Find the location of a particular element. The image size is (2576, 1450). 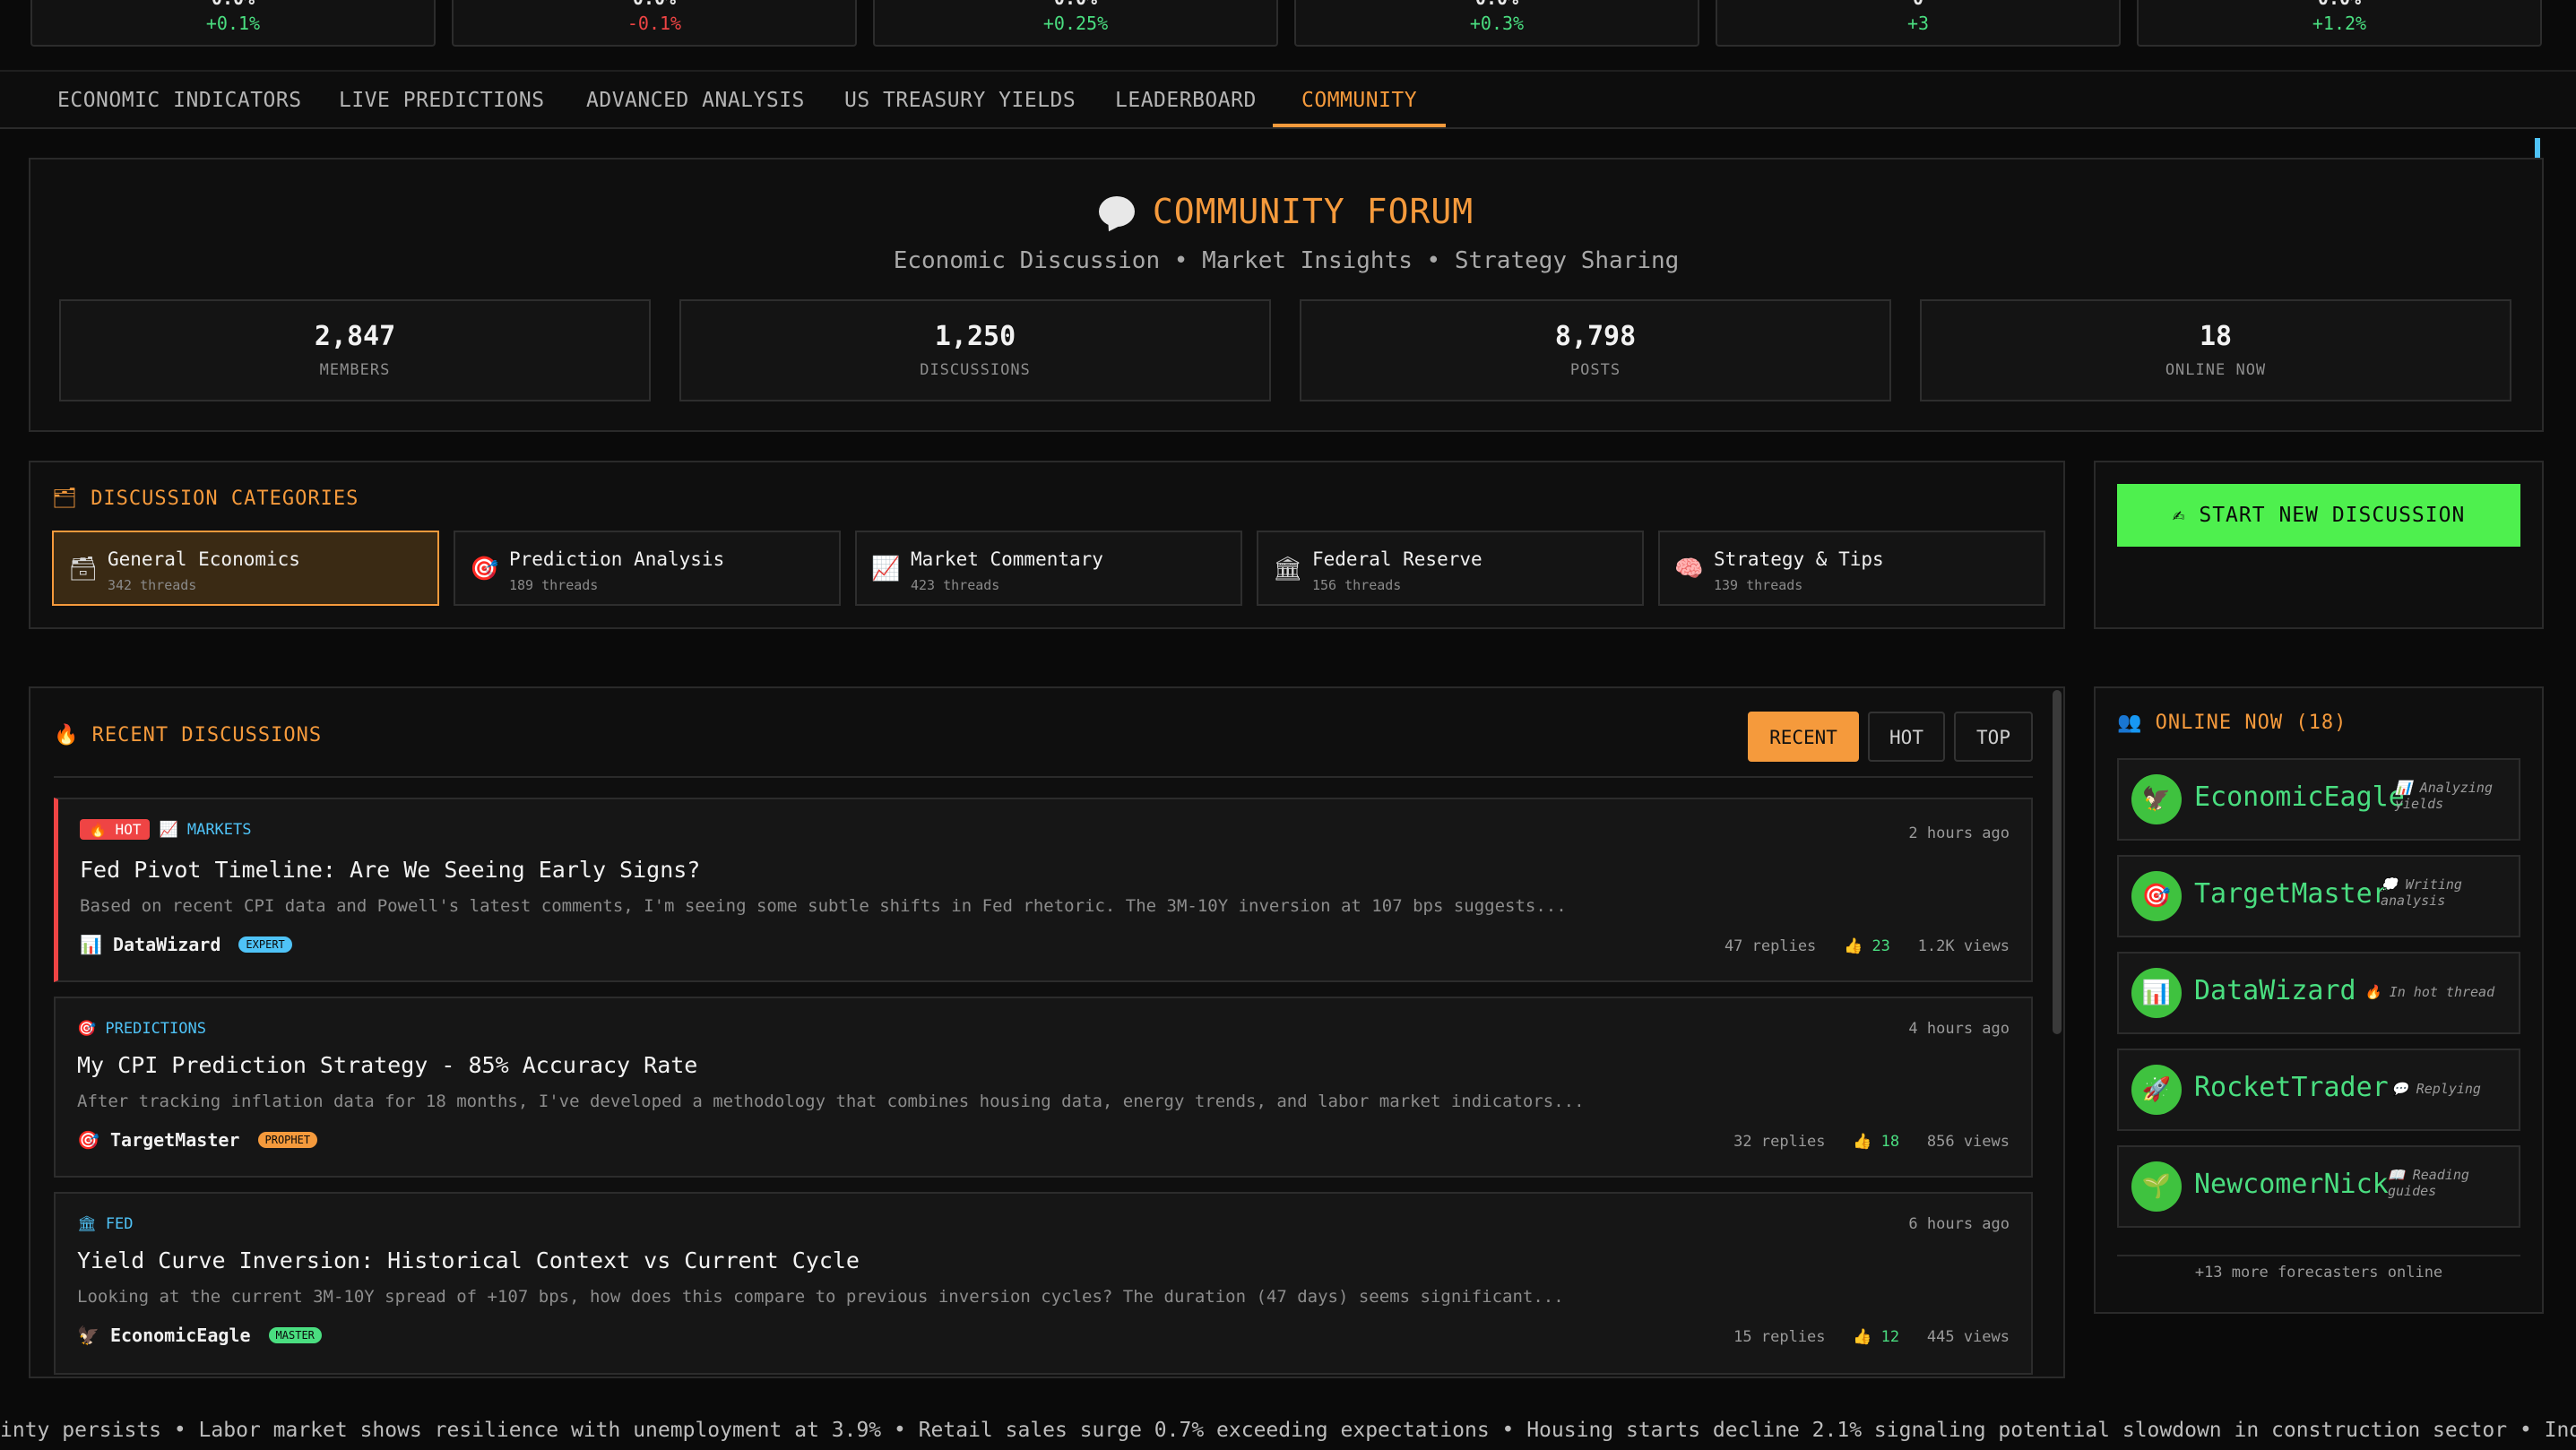

thread-author: 🦅 EconomicEagle MASTER is located at coordinates (199, 1335).